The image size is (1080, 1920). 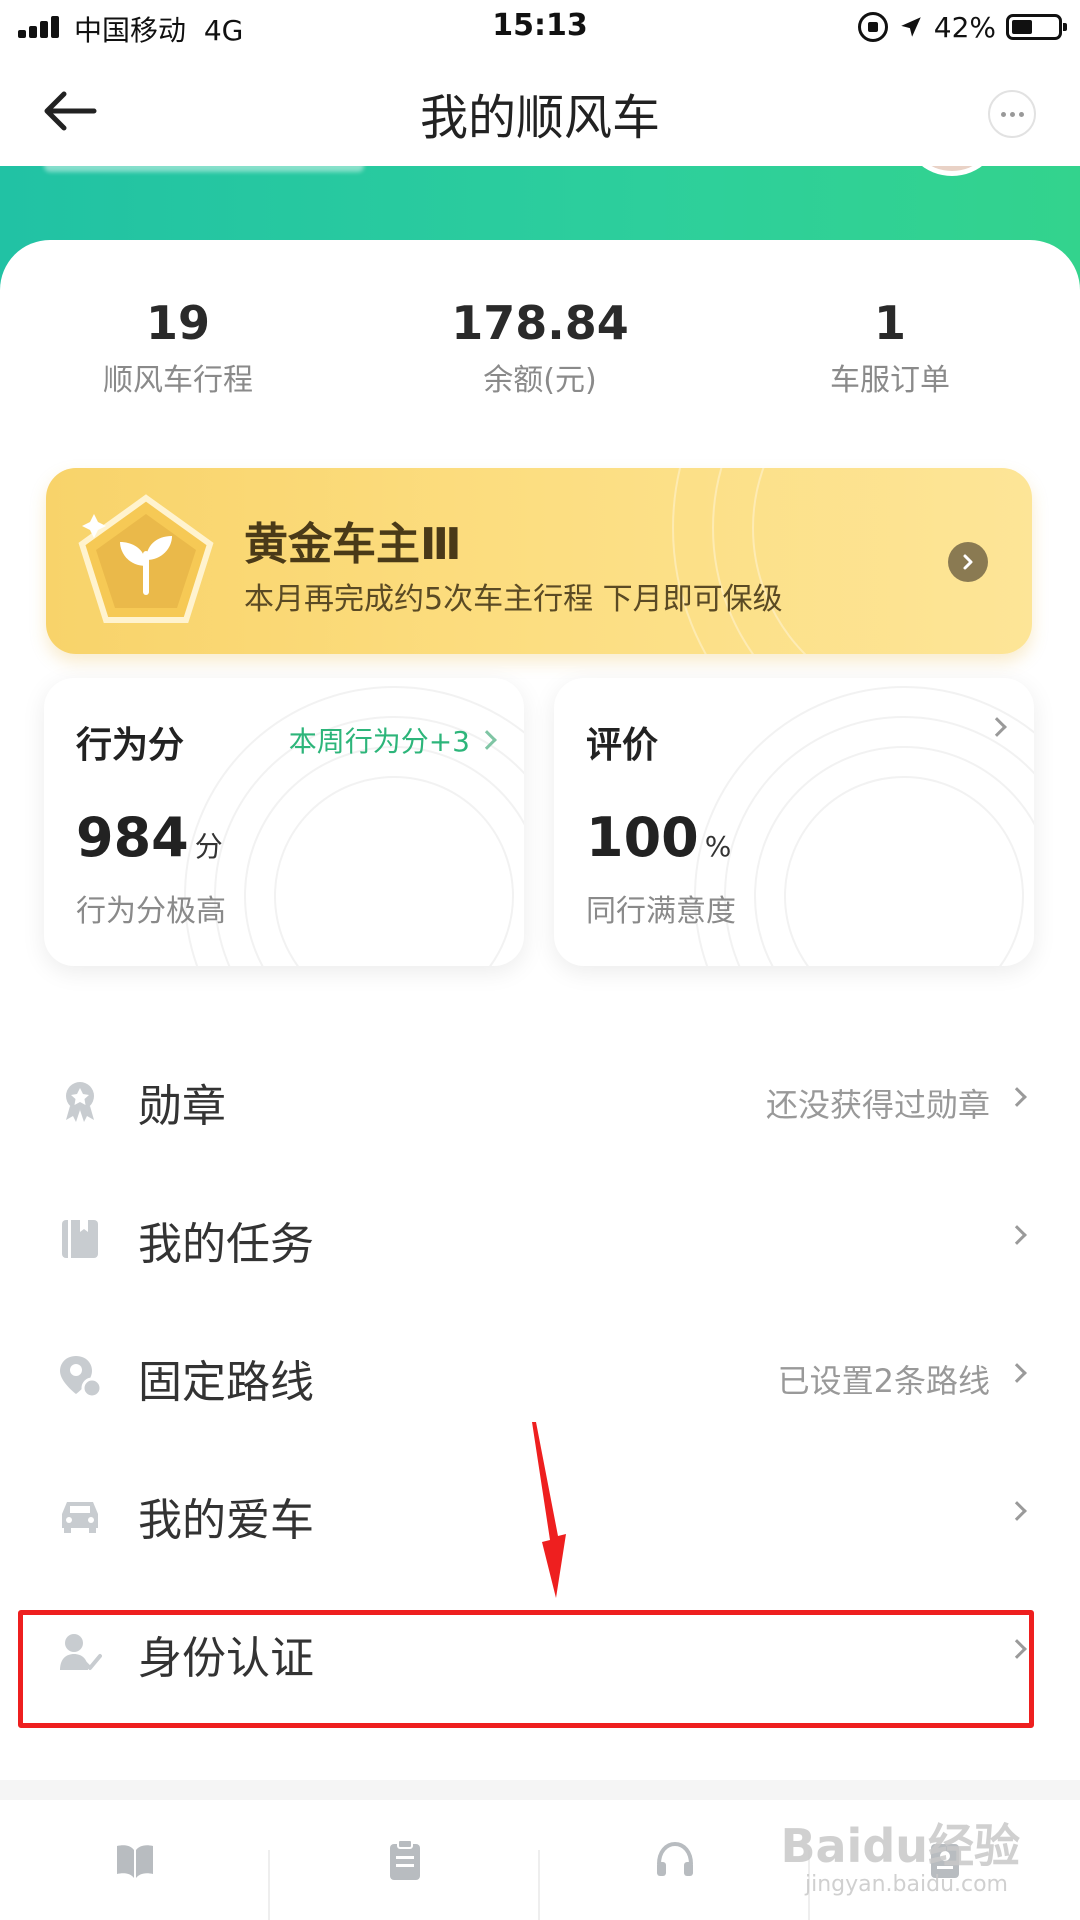 What do you see at coordinates (892, 561) in the screenshot?
I see `decor-arc` at bounding box center [892, 561].